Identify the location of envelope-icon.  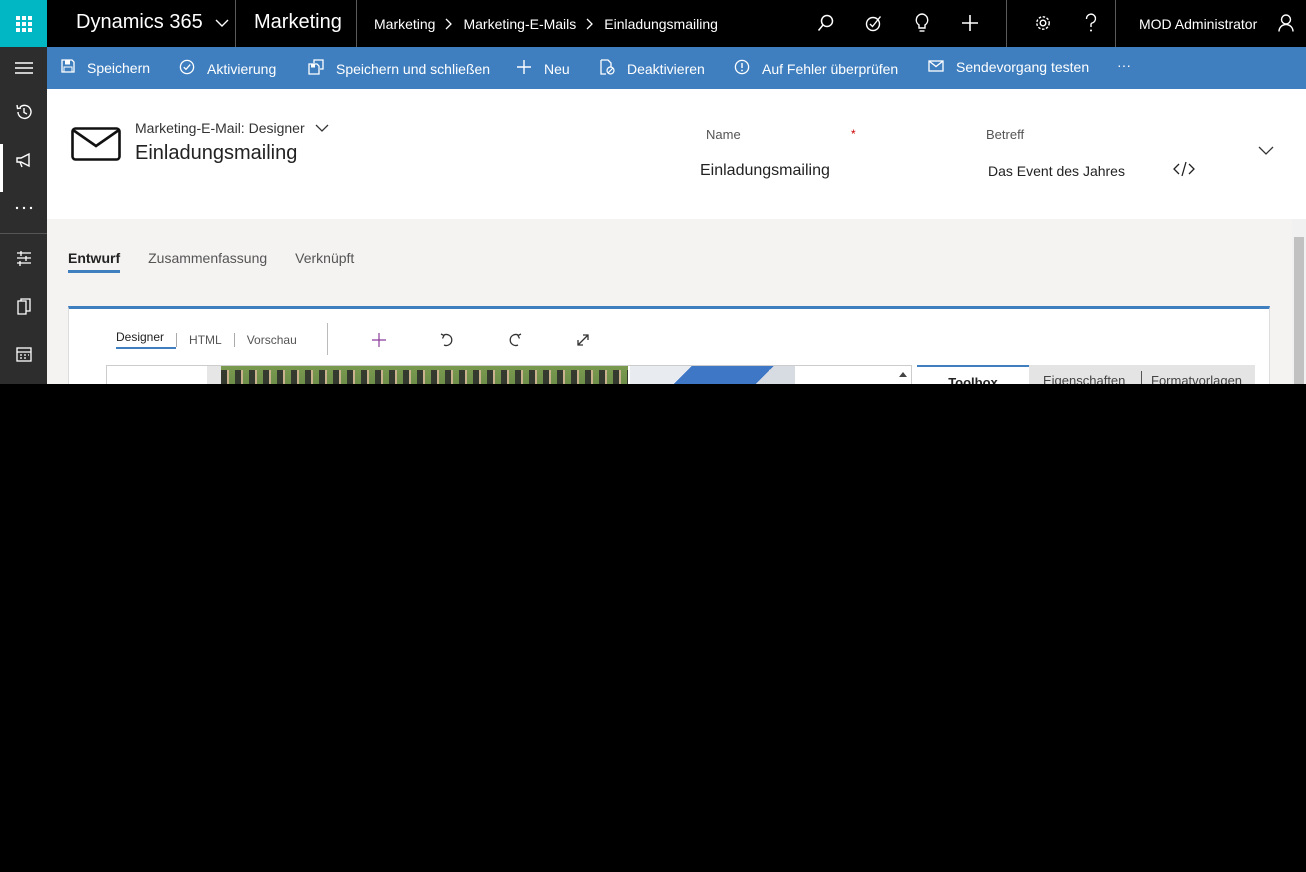
(96, 146).